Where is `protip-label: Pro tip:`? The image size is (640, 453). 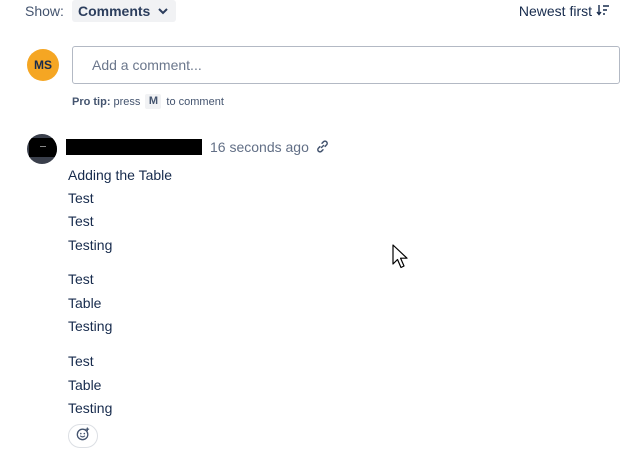 protip-label: Pro tip: is located at coordinates (91, 101).